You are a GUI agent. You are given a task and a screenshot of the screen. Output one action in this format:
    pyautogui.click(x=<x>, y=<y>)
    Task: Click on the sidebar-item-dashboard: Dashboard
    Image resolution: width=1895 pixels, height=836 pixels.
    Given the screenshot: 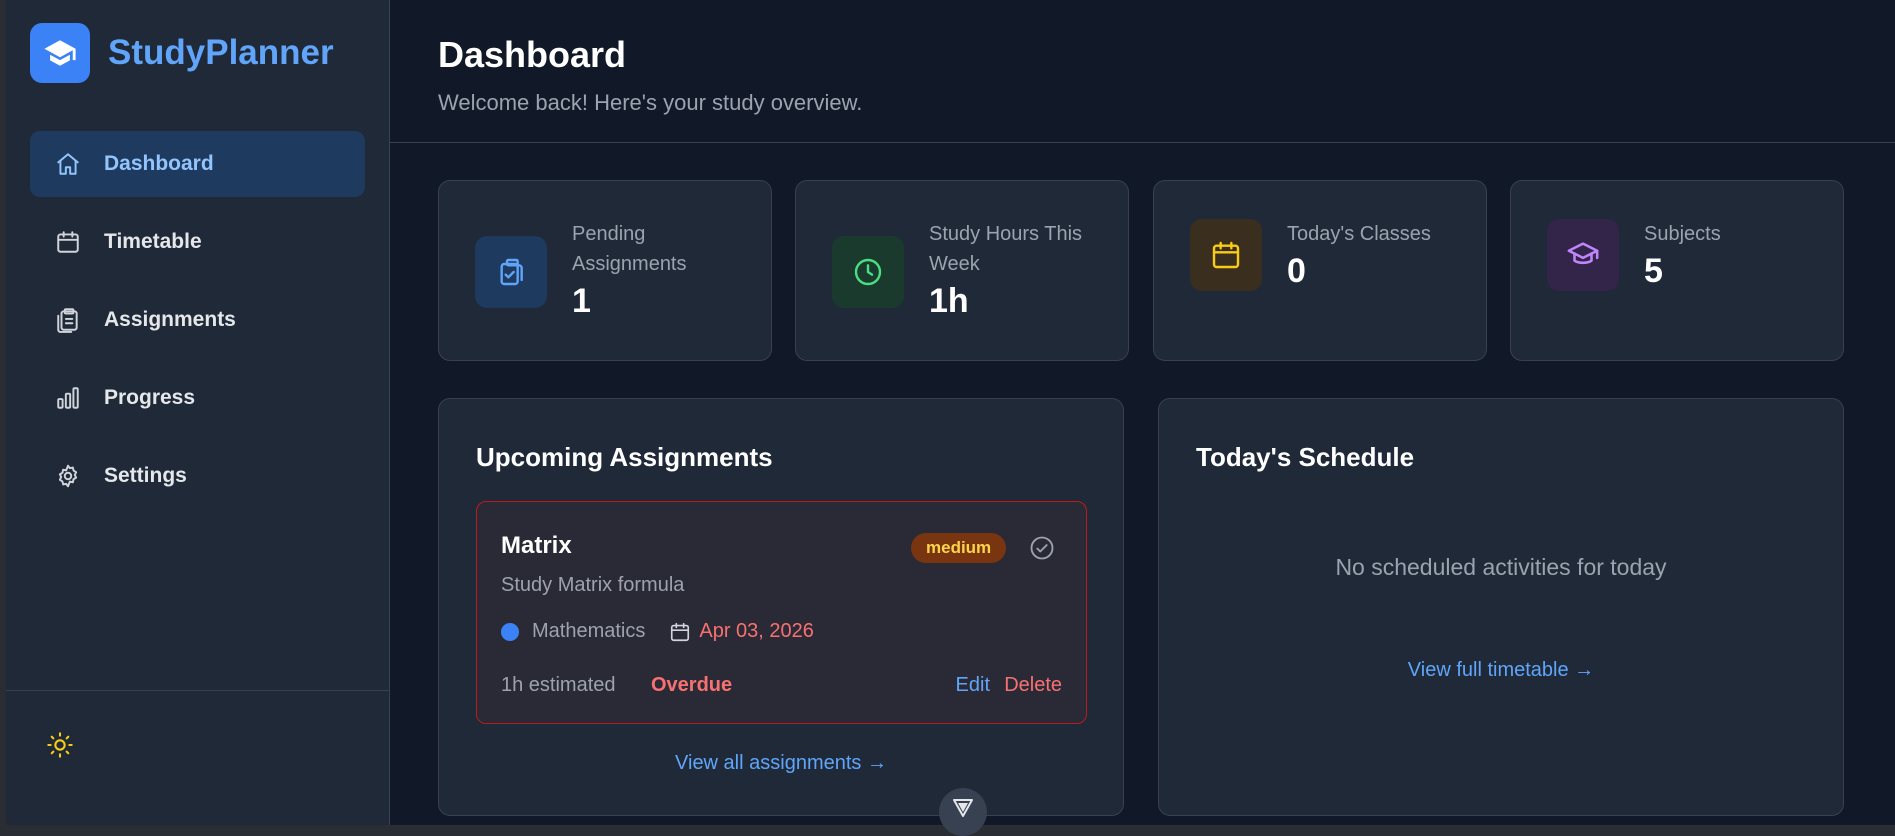 What is the action you would take?
    pyautogui.click(x=197, y=164)
    